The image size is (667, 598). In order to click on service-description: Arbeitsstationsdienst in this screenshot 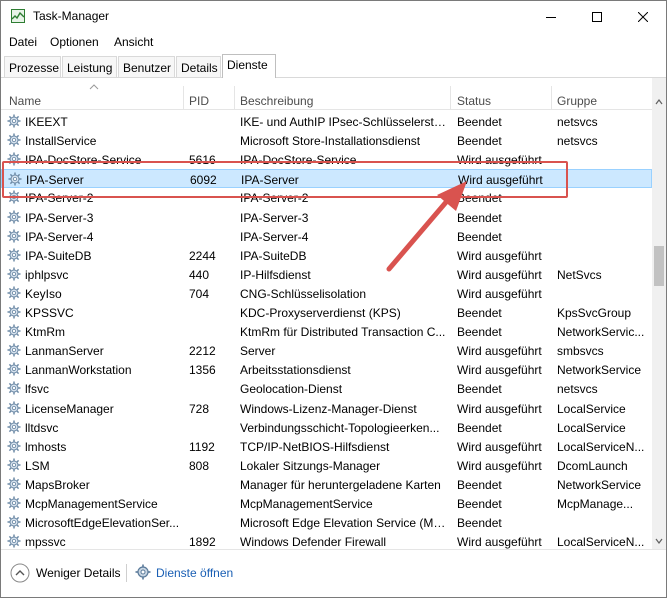, I will do `click(295, 370)`.